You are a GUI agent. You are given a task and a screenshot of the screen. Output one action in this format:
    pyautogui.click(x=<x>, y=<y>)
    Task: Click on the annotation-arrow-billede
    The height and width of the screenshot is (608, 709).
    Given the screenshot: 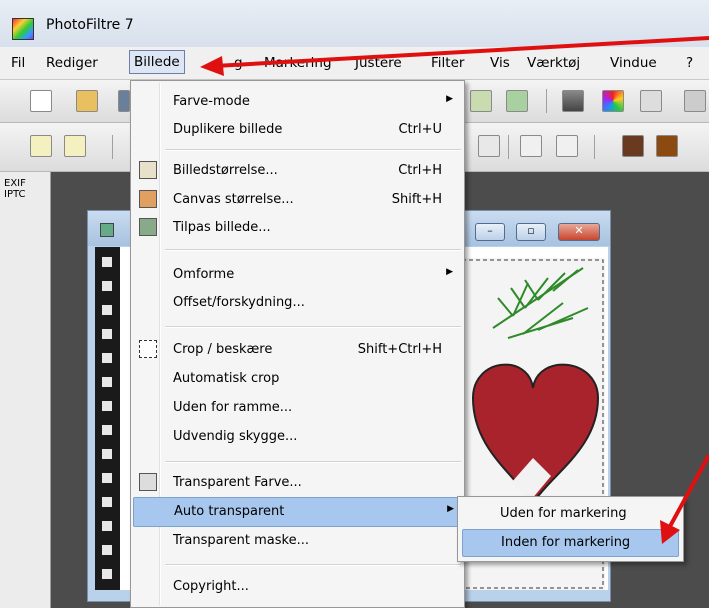 What is the action you would take?
    pyautogui.click(x=461, y=52)
    